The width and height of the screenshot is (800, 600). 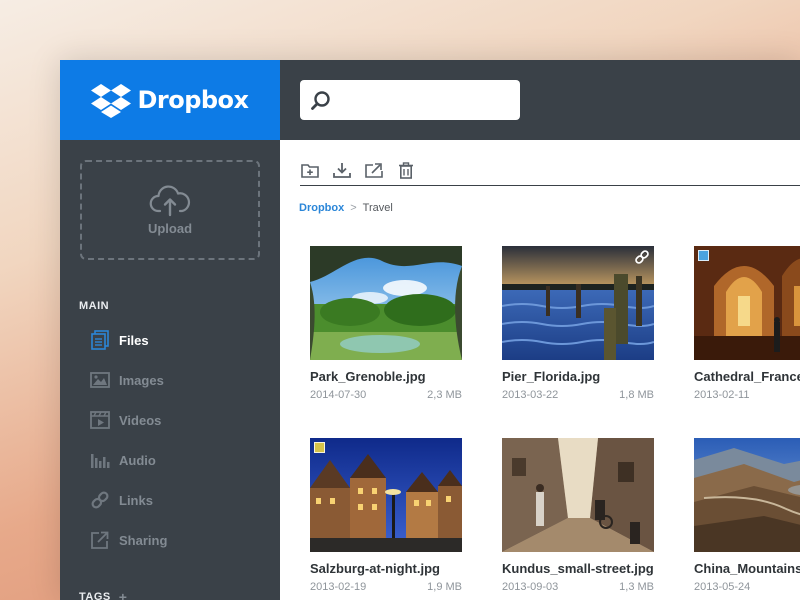 I want to click on sidebar-item-images: Images, so click(x=170, y=380).